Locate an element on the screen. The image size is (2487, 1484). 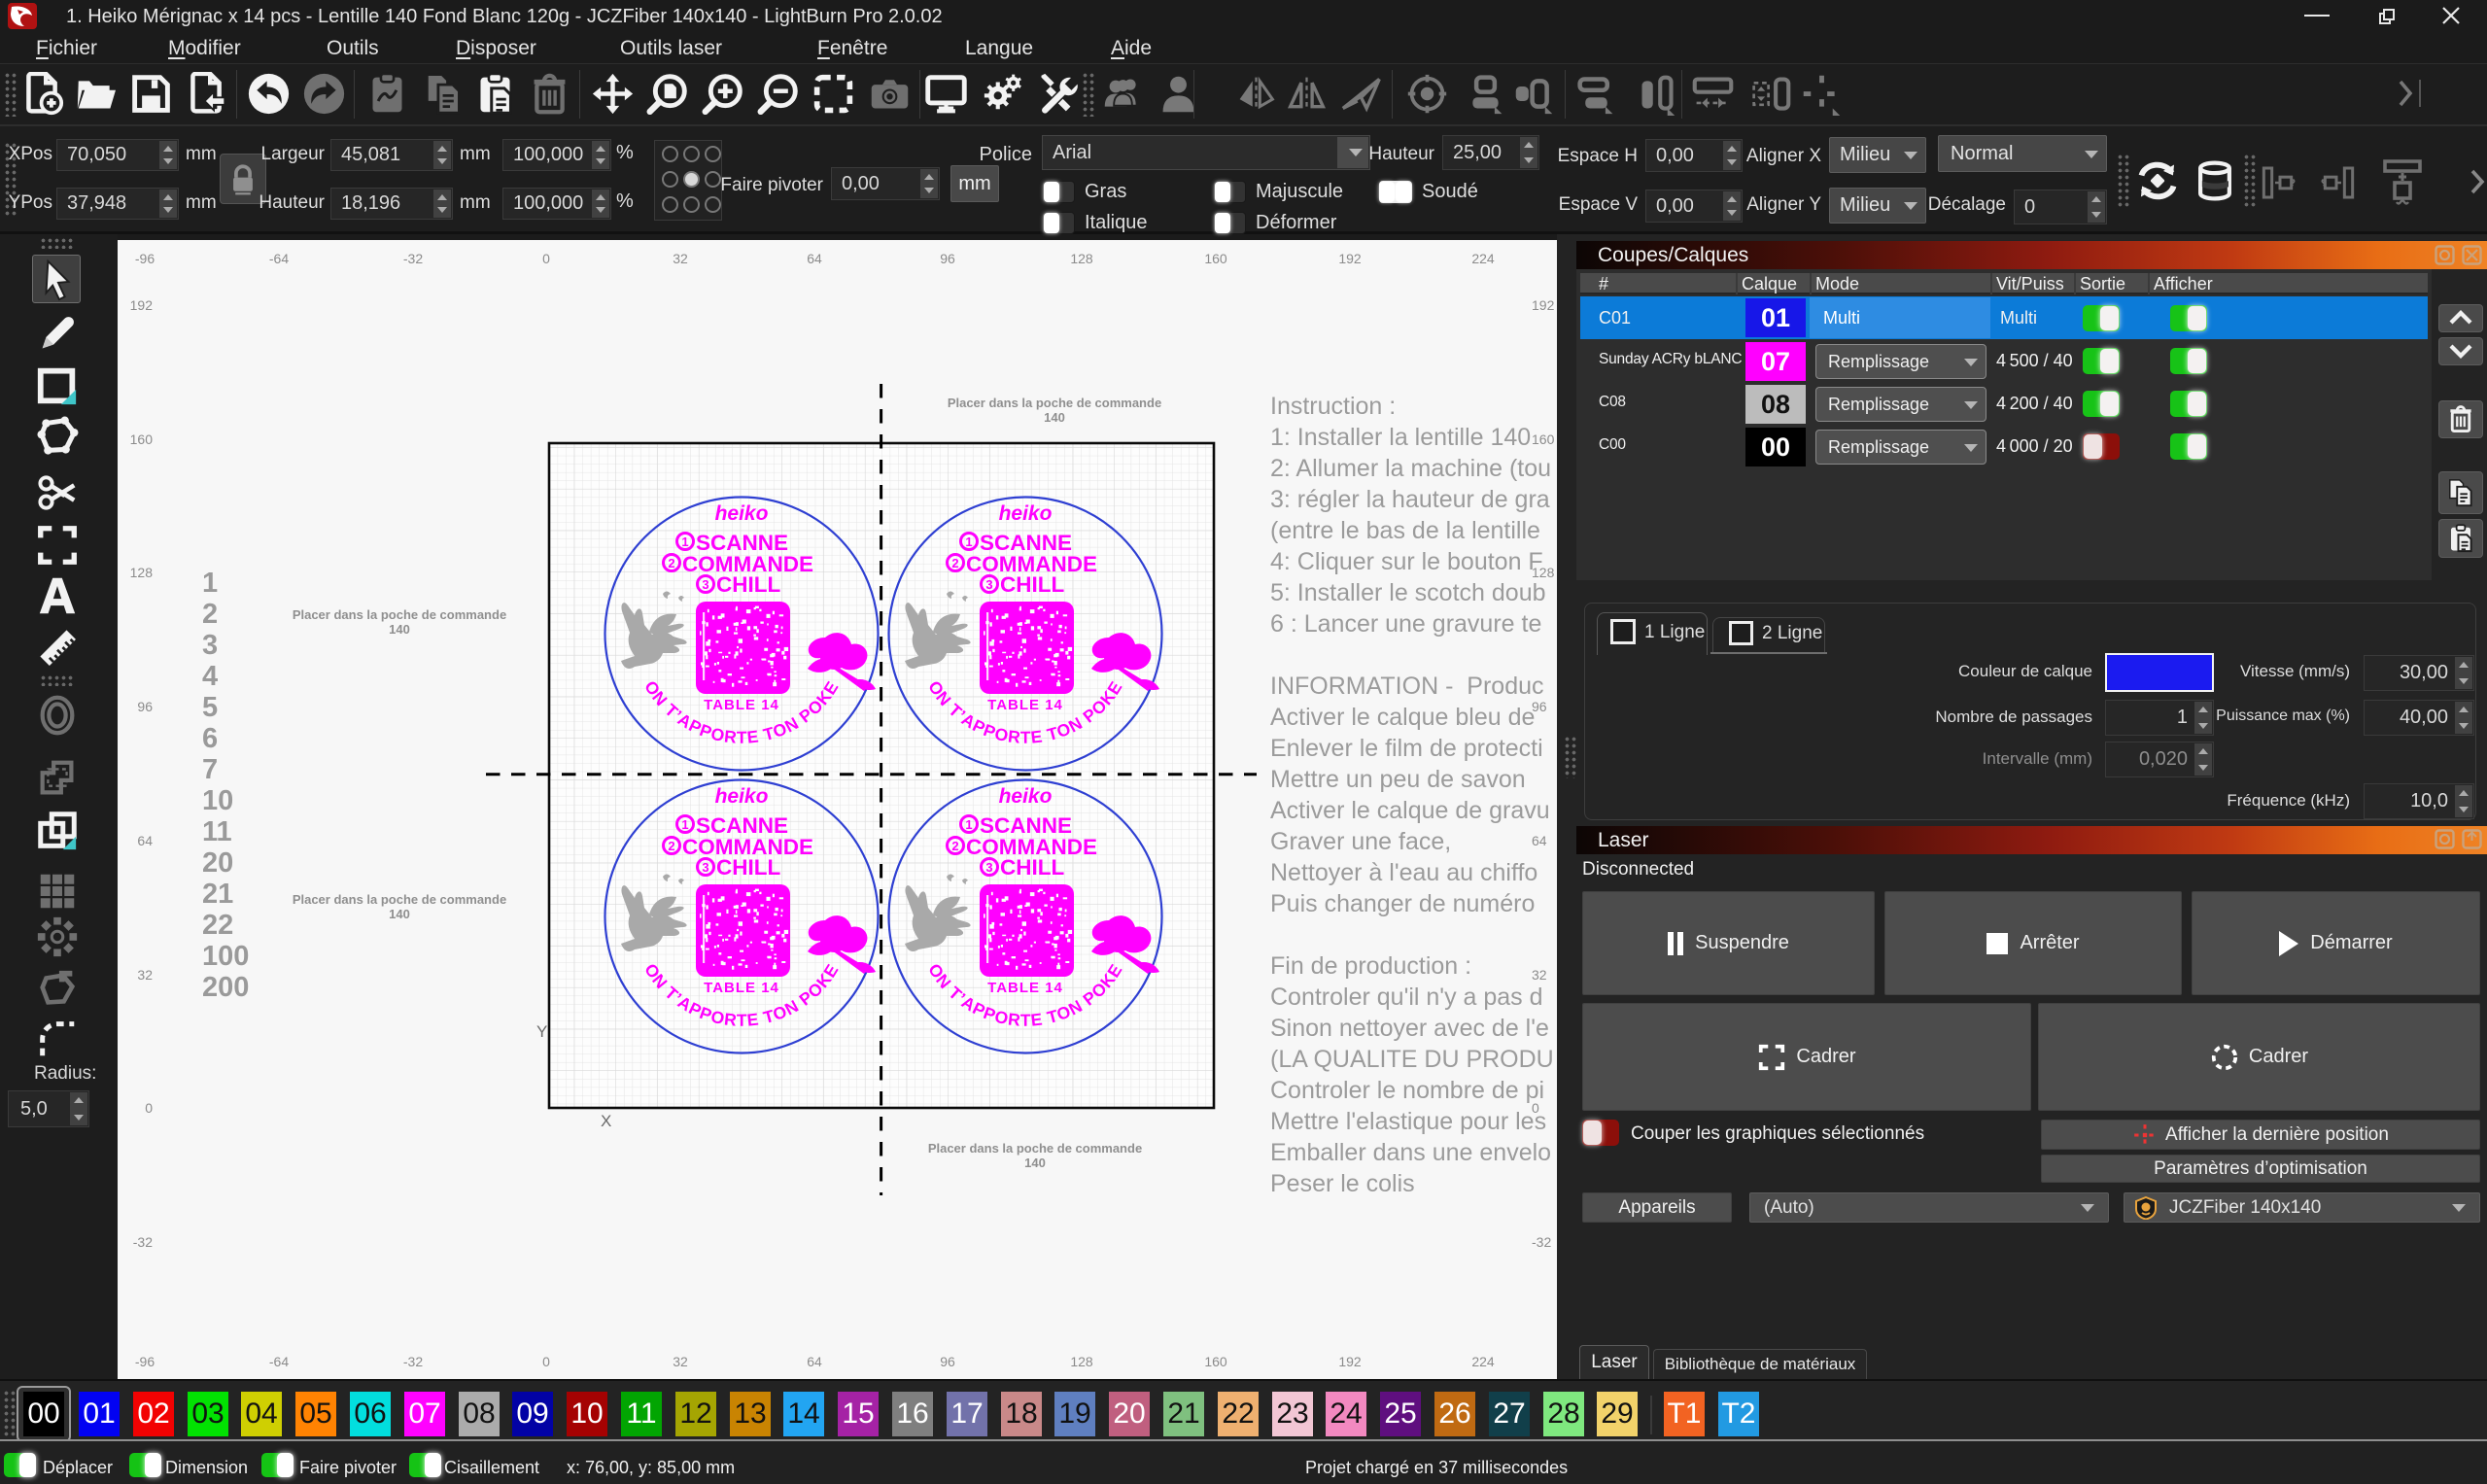
svg-text: X is located at coordinates (606, 1121).